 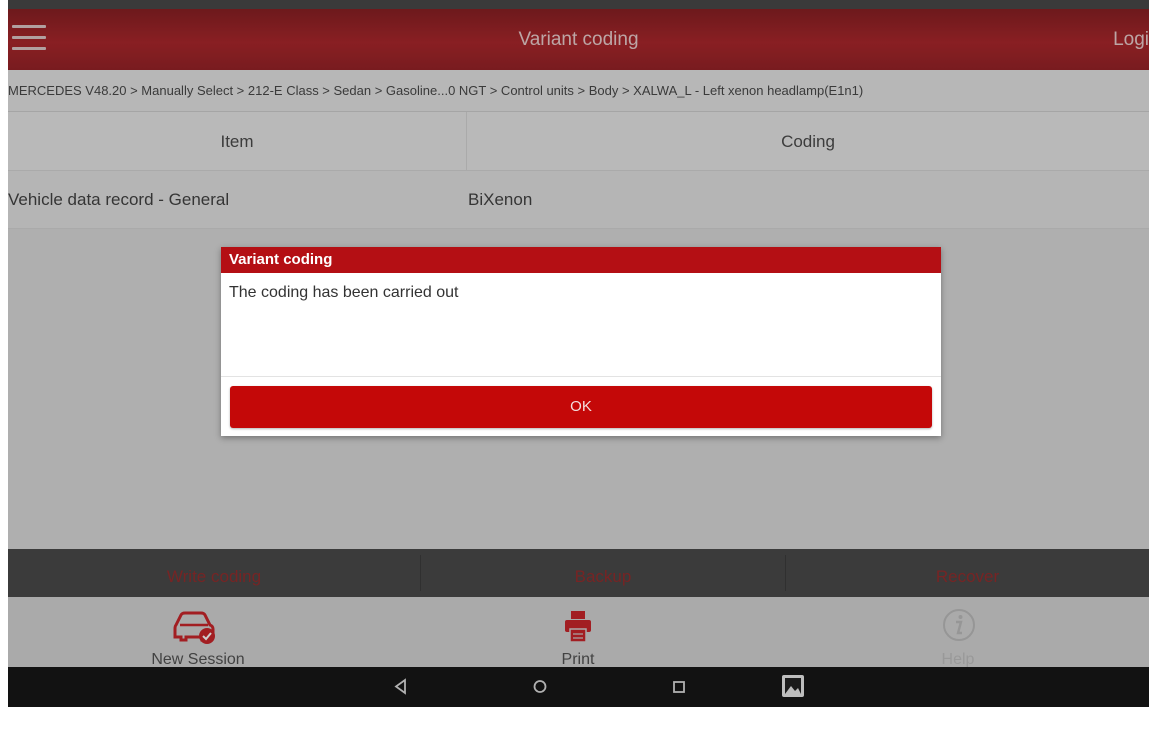 What do you see at coordinates (581, 260) in the screenshot?
I see `dialog-title: Variant coding` at bounding box center [581, 260].